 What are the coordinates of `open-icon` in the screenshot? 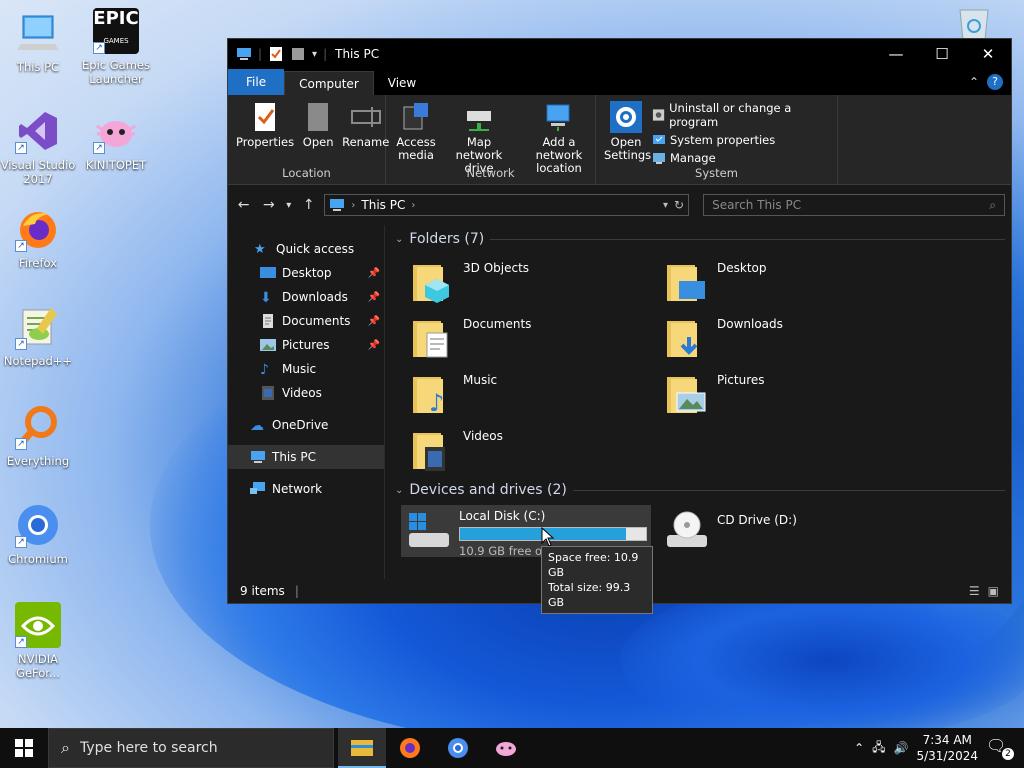 It's located at (318, 117).